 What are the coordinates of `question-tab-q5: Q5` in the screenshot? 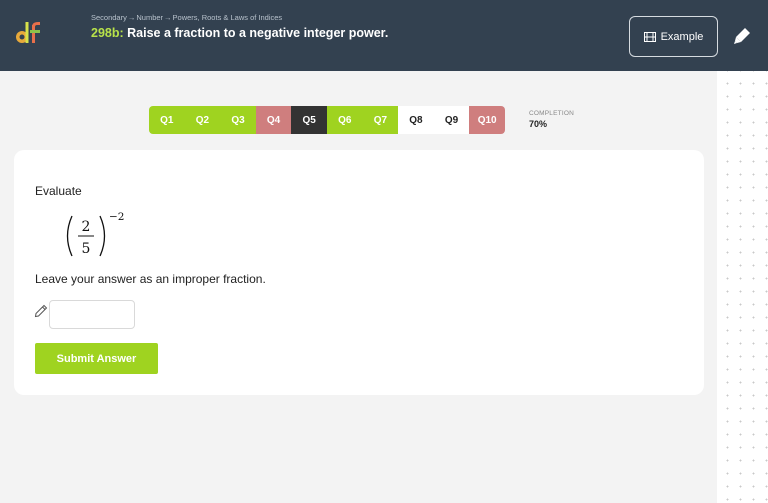 It's located at (309, 120).